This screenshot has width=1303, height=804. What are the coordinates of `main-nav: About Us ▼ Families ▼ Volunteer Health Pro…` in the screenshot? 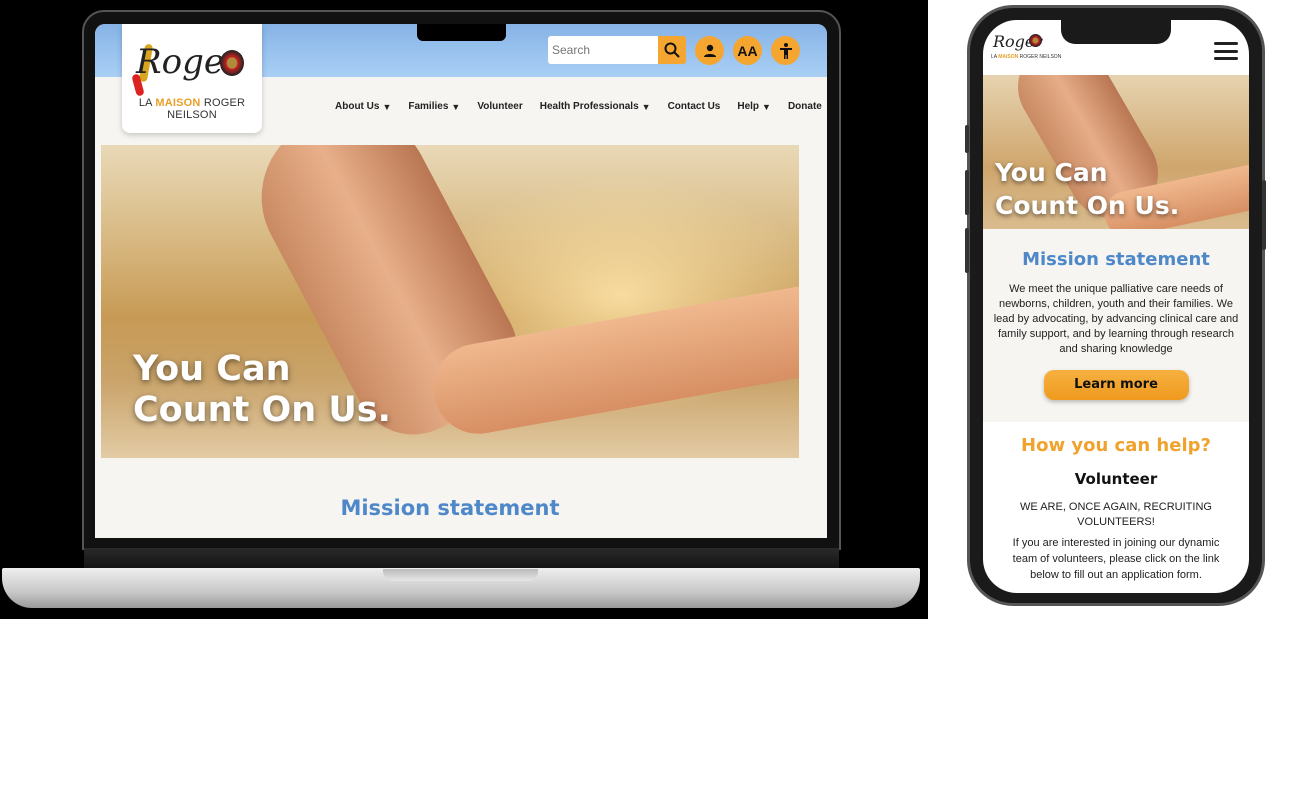 It's located at (578, 106).